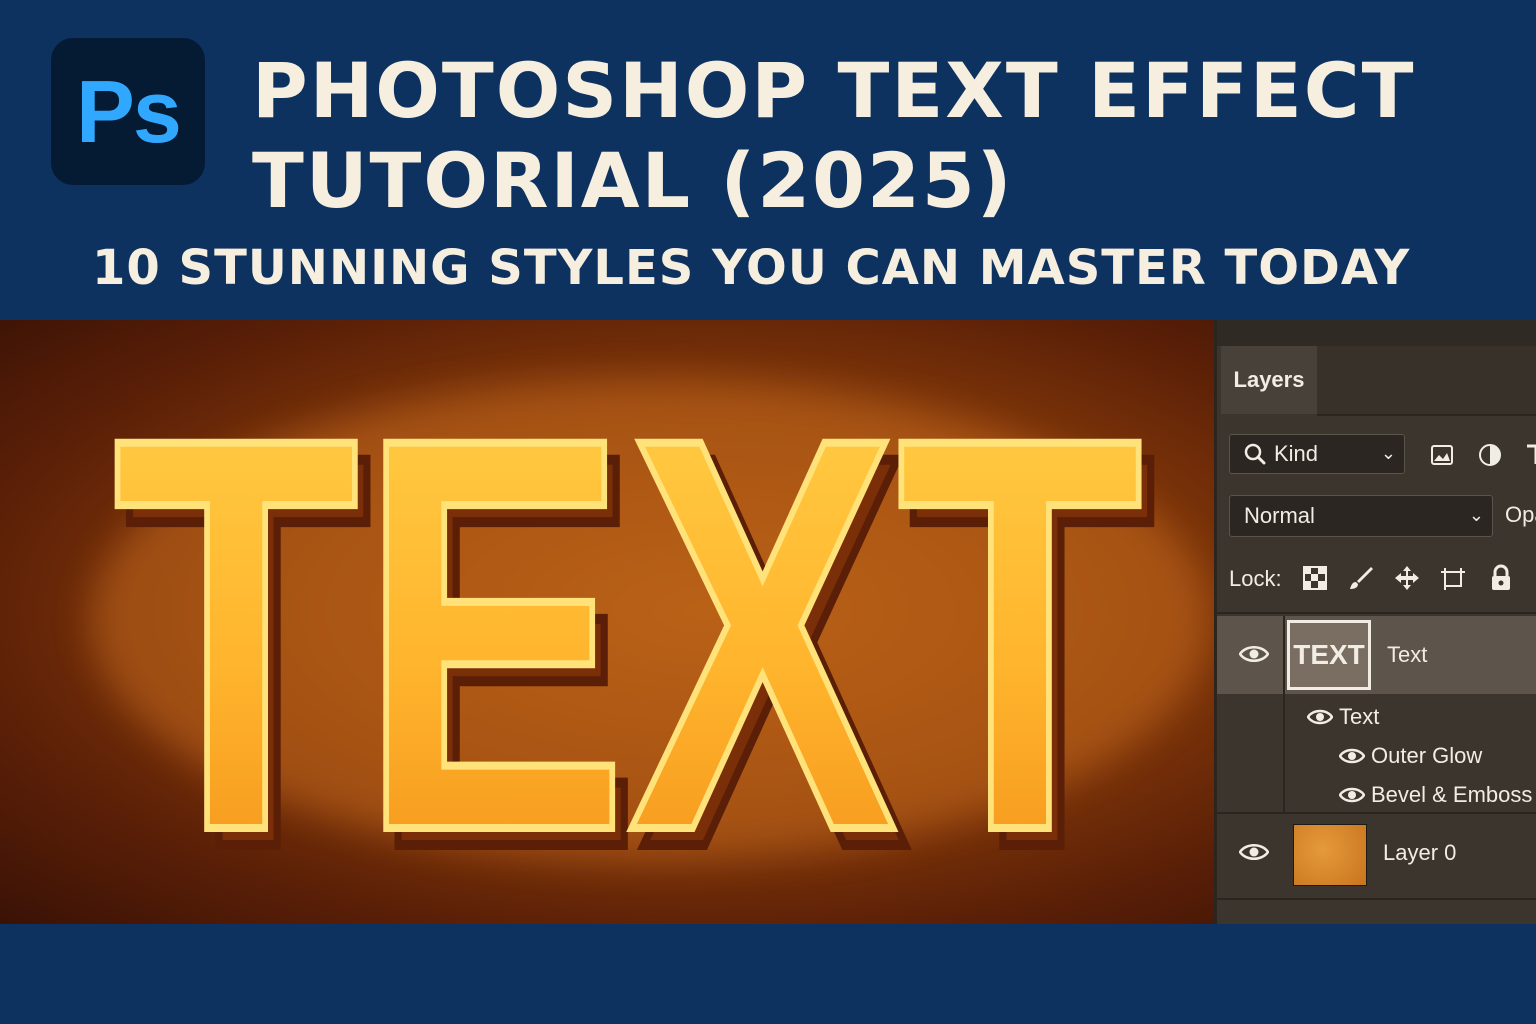 This screenshot has width=1536, height=1024. What do you see at coordinates (1501, 578) in the screenshot?
I see `lock-all-icon` at bounding box center [1501, 578].